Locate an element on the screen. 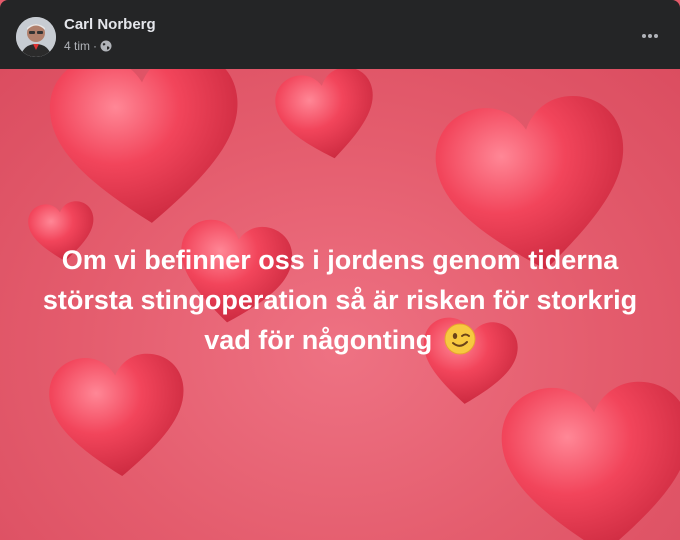  author-name: Carl Norberg is located at coordinates (110, 25).